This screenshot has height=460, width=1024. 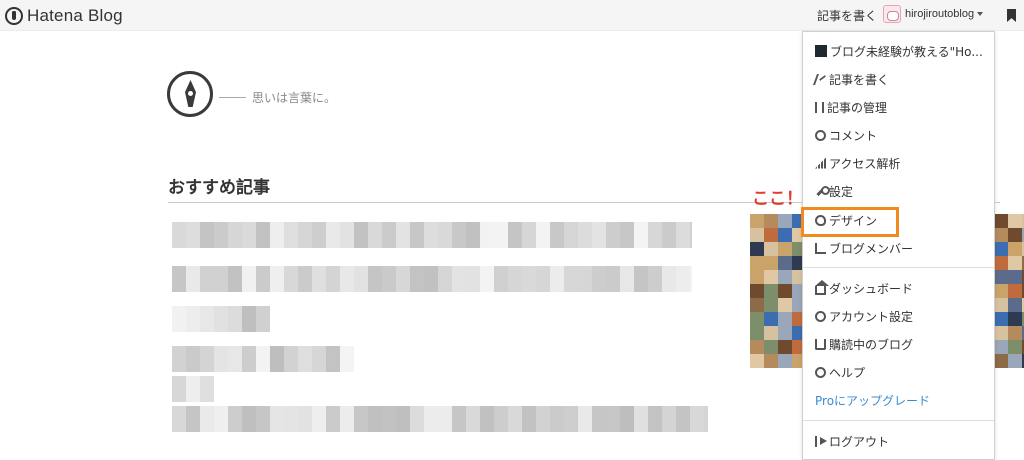 What do you see at coordinates (898, 107) in the screenshot?
I see `menu-item-manage: 記事の管理` at bounding box center [898, 107].